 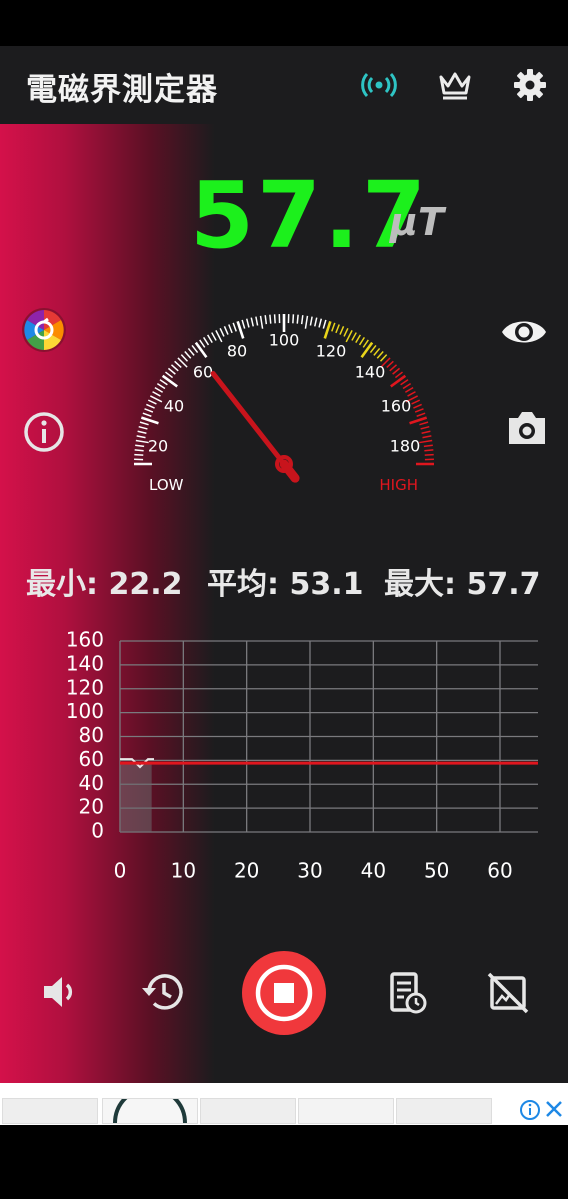 What do you see at coordinates (243, 584) in the screenshot?
I see `avg-label: 平均:` at bounding box center [243, 584].